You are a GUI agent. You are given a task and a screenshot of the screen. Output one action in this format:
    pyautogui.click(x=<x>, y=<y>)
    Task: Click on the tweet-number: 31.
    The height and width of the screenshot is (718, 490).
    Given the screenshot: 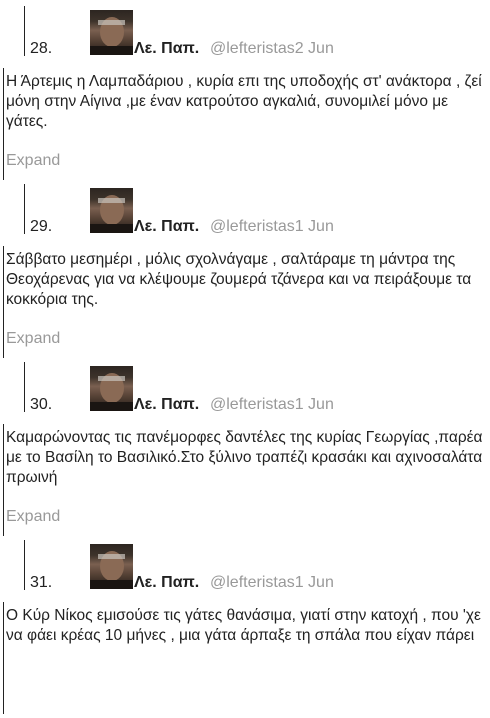 What is the action you would take?
    pyautogui.click(x=41, y=582)
    